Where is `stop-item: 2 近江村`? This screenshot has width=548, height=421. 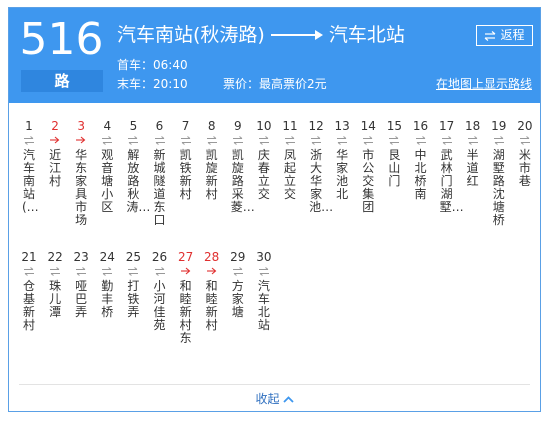 stop-item: 2 近江村 is located at coordinates (55, 153).